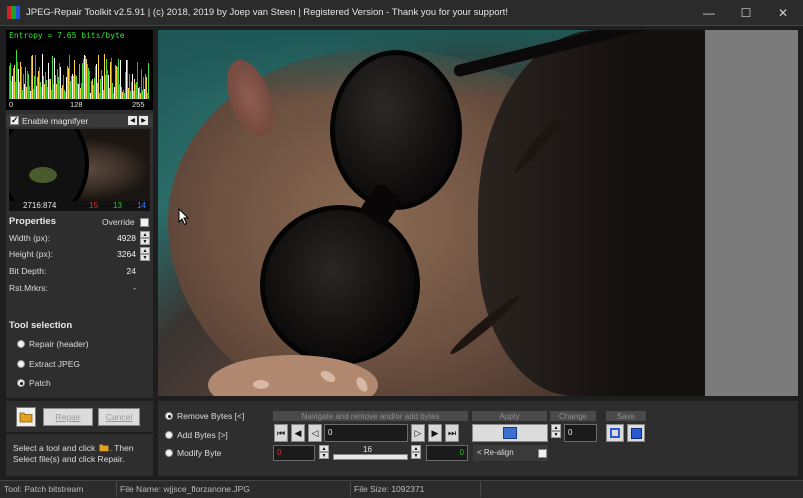  Describe the element at coordinates (556, 431) in the screenshot. I see `change-spinner: ▲ ▼` at that location.